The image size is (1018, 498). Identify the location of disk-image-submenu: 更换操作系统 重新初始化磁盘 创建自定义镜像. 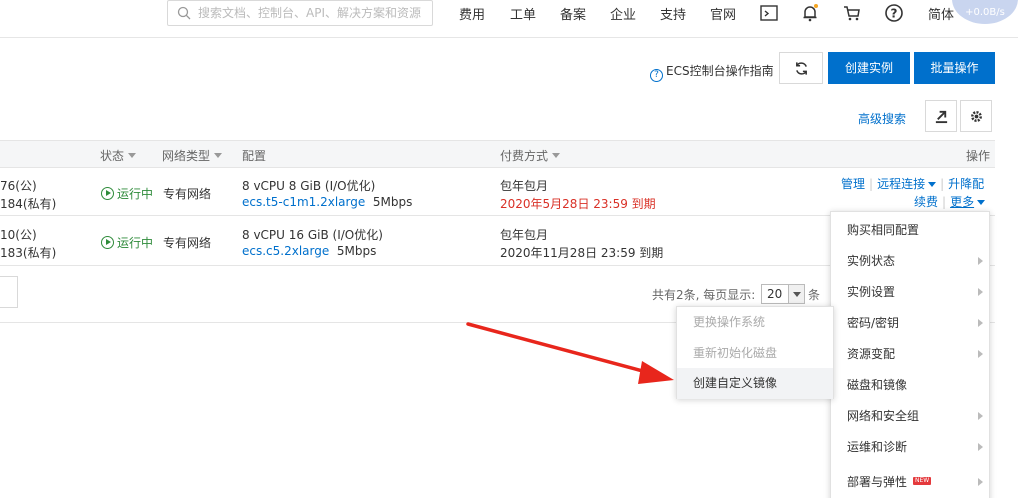
(755, 352).